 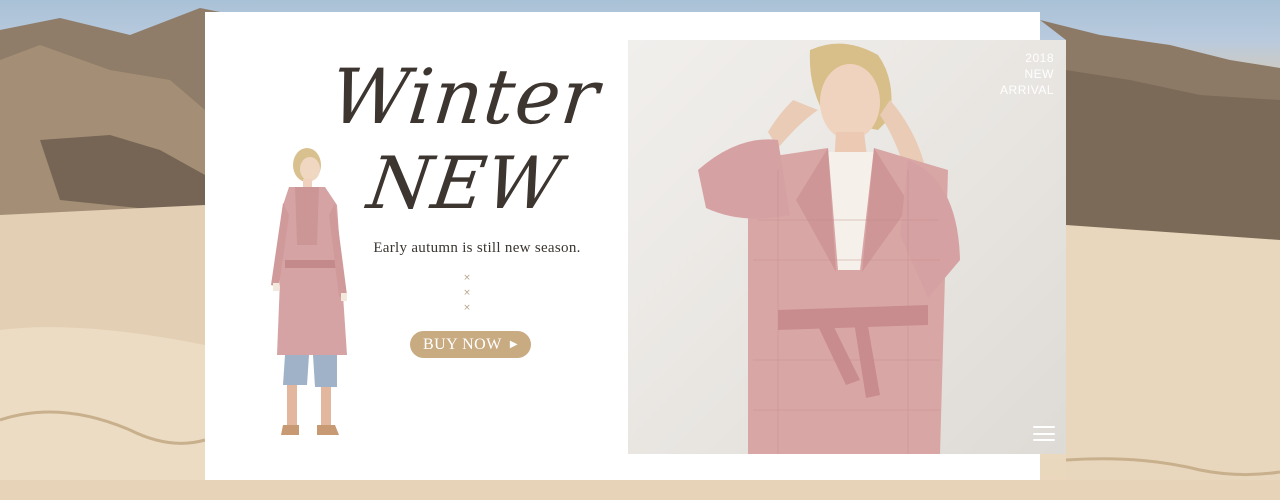 I want to click on decorative-x-marks: × × ×, so click(x=467, y=293).